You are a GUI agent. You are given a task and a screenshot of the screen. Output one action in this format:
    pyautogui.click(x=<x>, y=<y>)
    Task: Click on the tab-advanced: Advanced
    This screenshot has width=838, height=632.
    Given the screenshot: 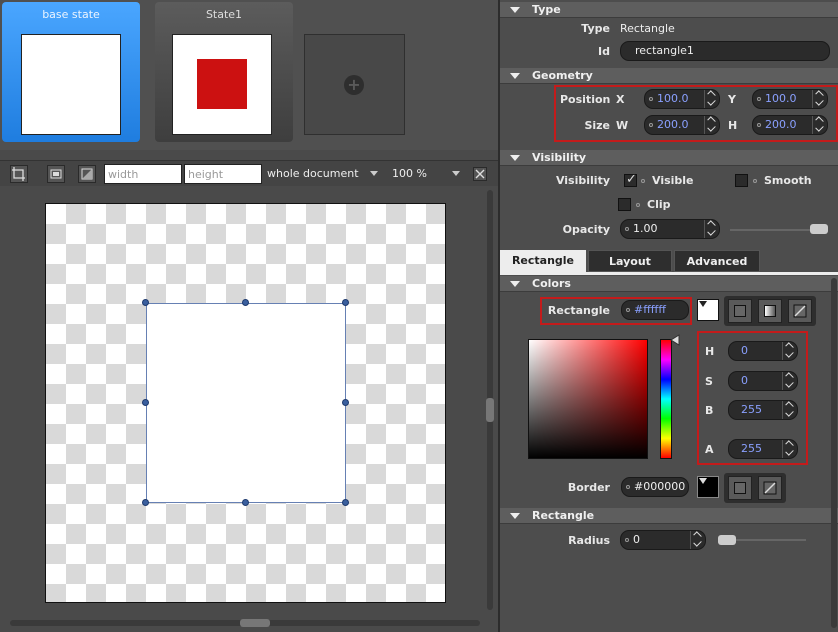 What is the action you would take?
    pyautogui.click(x=717, y=261)
    